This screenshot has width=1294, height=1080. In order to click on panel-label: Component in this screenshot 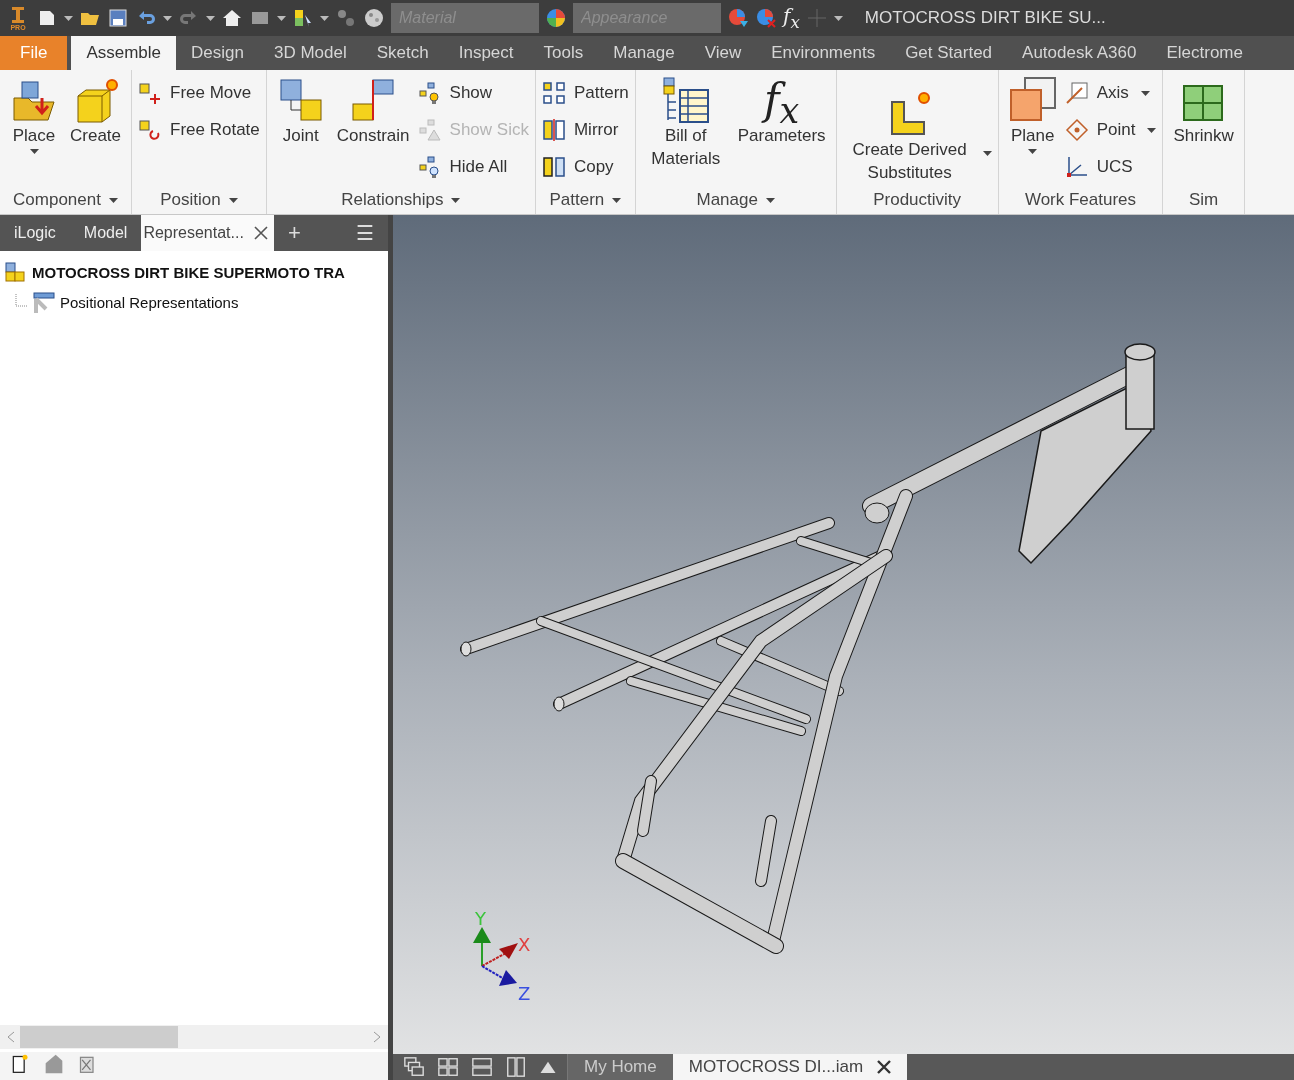, I will do `click(65, 200)`.